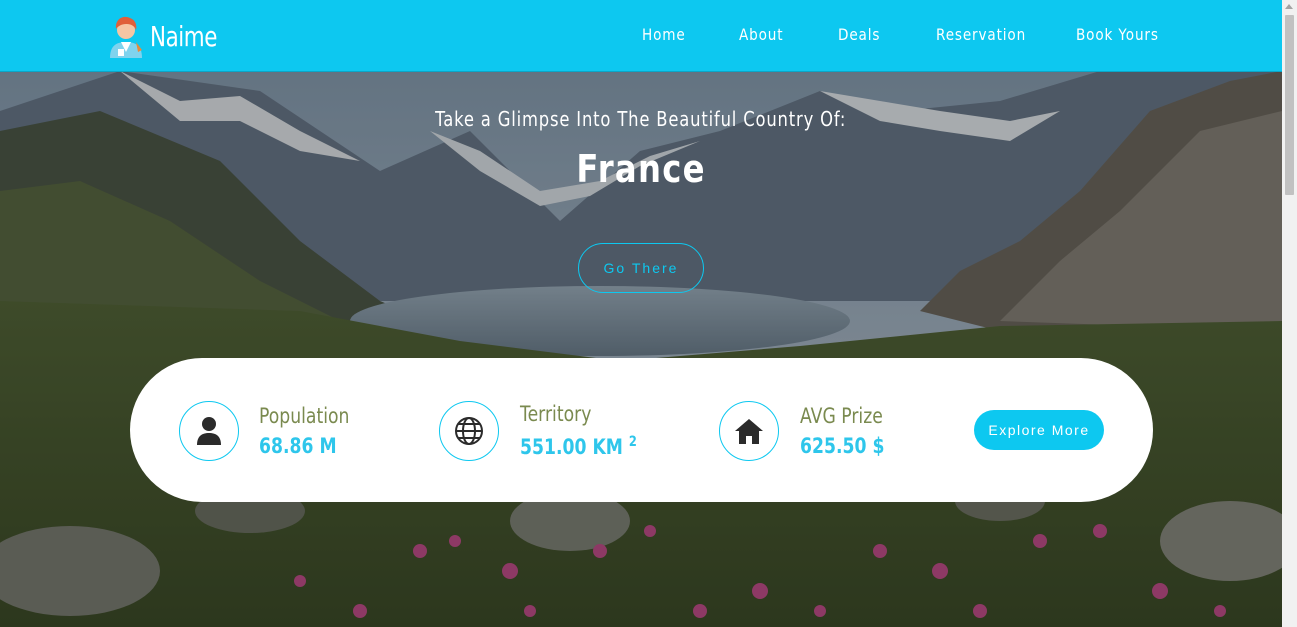 This screenshot has width=1297, height=627. Describe the element at coordinates (571, 447) in the screenshot. I see `territory-value-text: 551.00 KM` at that location.